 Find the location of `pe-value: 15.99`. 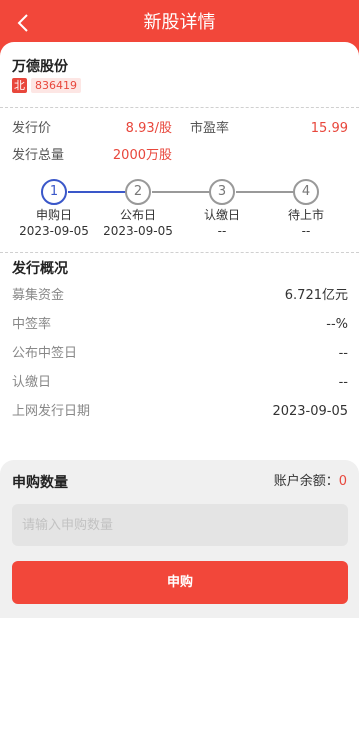

pe-value: 15.99 is located at coordinates (329, 128).